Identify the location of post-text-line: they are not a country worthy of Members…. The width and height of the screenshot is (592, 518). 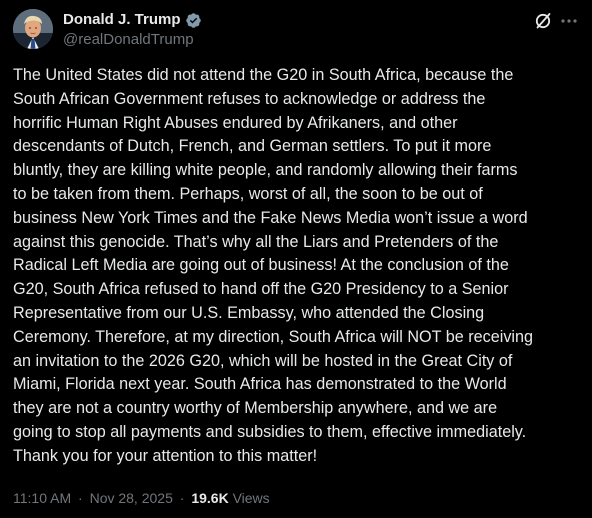
(255, 408).